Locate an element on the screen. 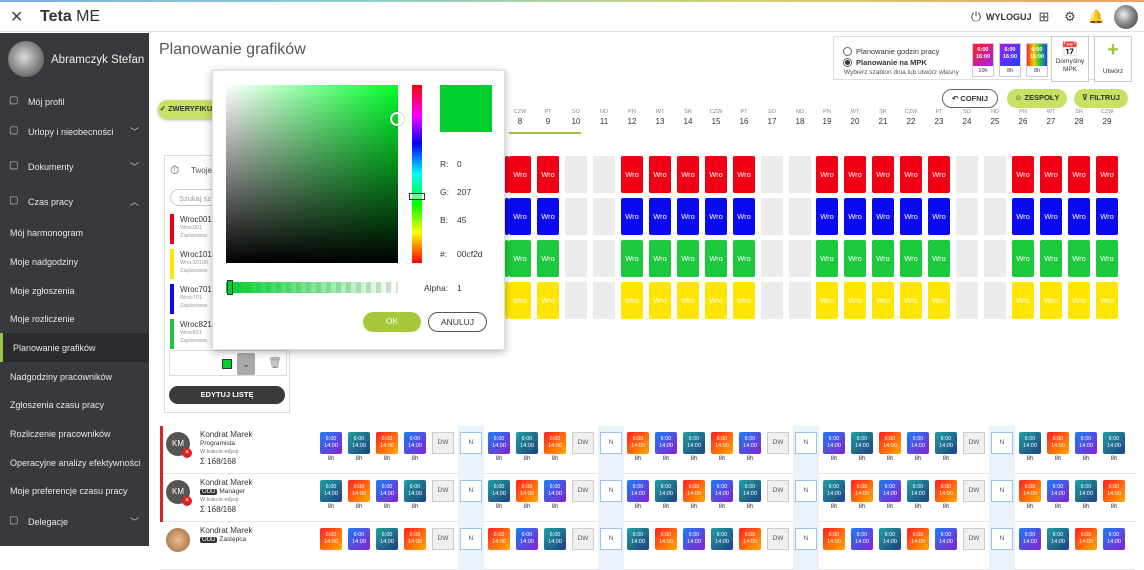  filter-button: ⊽ FILTRUJ is located at coordinates (1101, 98).